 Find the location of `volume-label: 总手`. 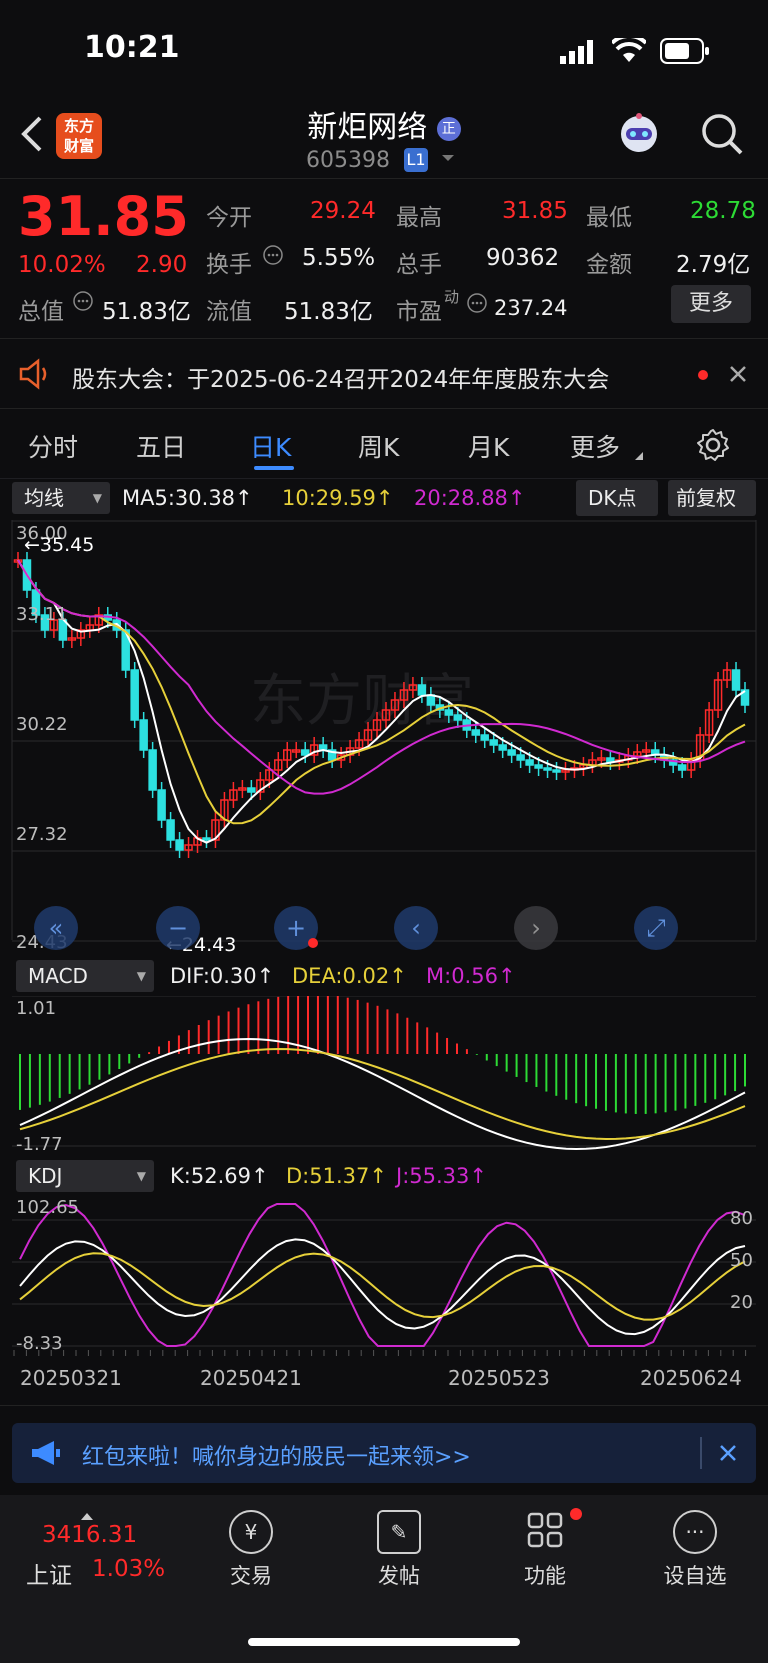

volume-label: 总手 is located at coordinates (419, 265).